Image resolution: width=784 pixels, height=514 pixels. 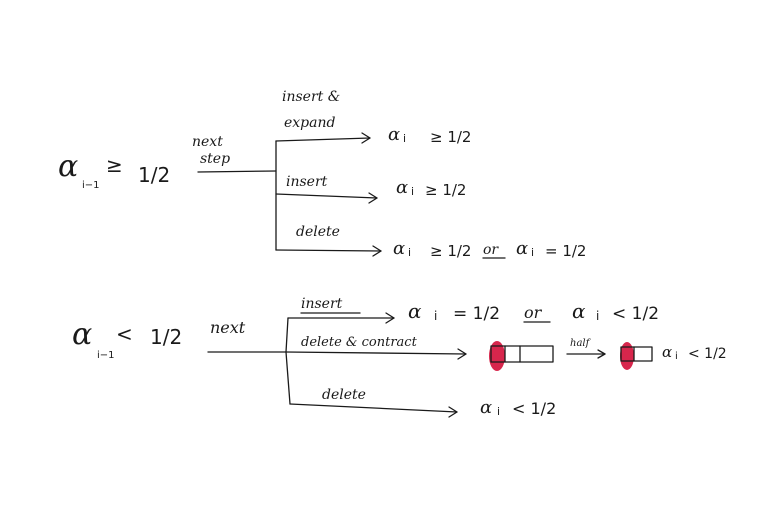 What do you see at coordinates (166, 337) in the screenshot?
I see `bottom-cond-value: 1/2` at bounding box center [166, 337].